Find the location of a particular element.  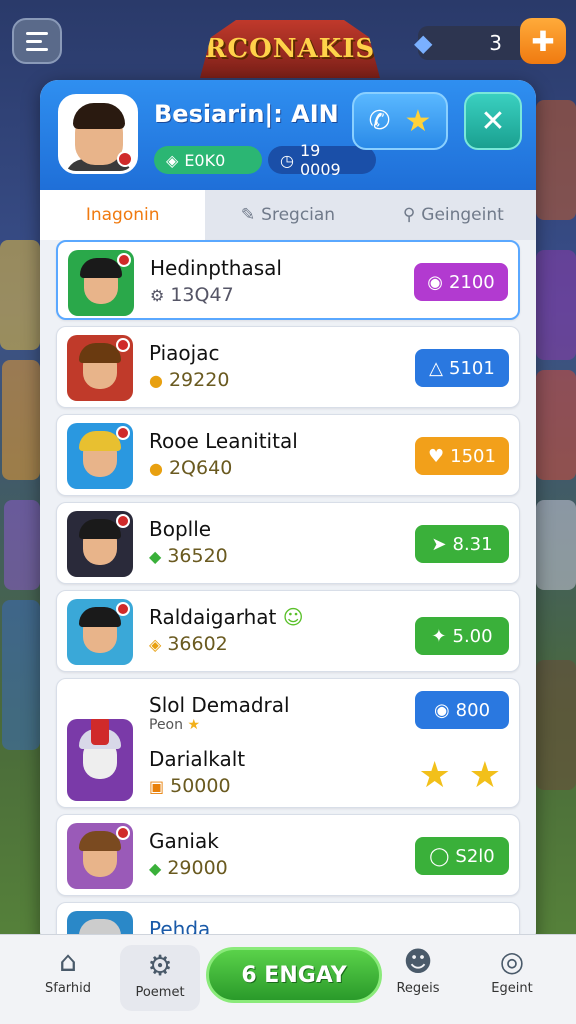

add-currency-button: ✚ is located at coordinates (543, 41).